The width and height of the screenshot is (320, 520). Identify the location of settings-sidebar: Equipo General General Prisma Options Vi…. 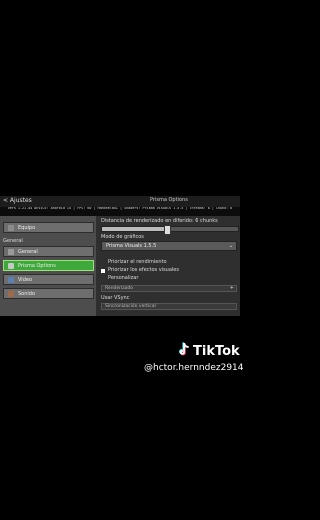
(48, 266).